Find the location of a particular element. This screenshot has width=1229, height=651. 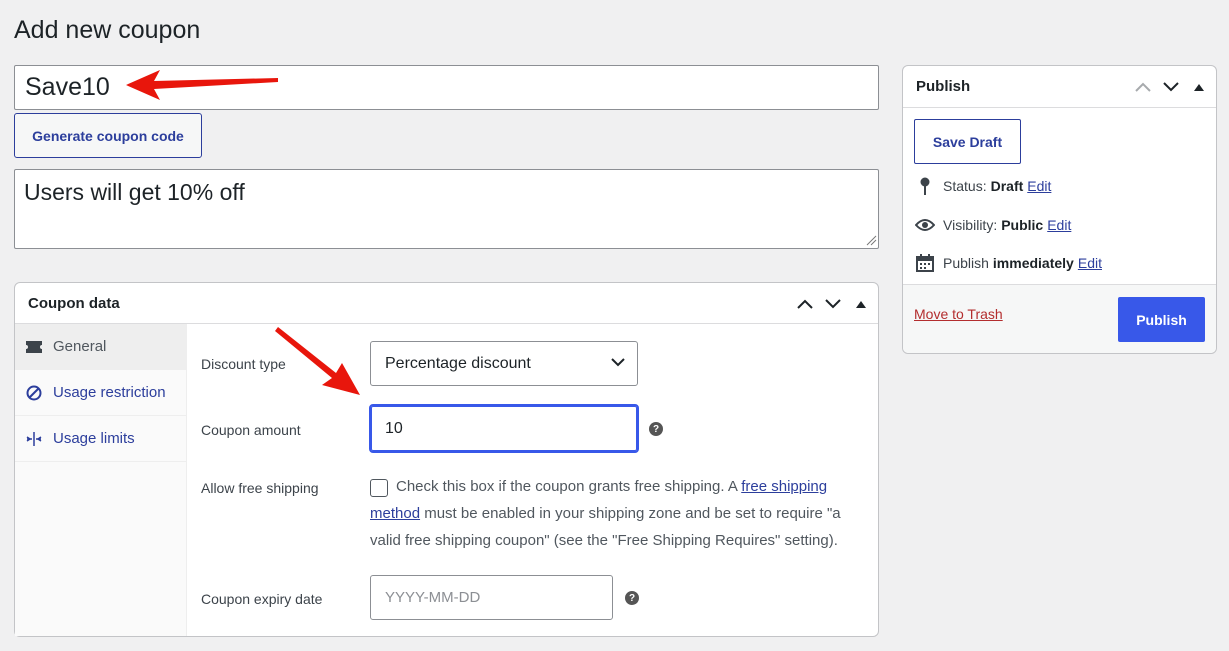

limits-icon is located at coordinates (34, 439).